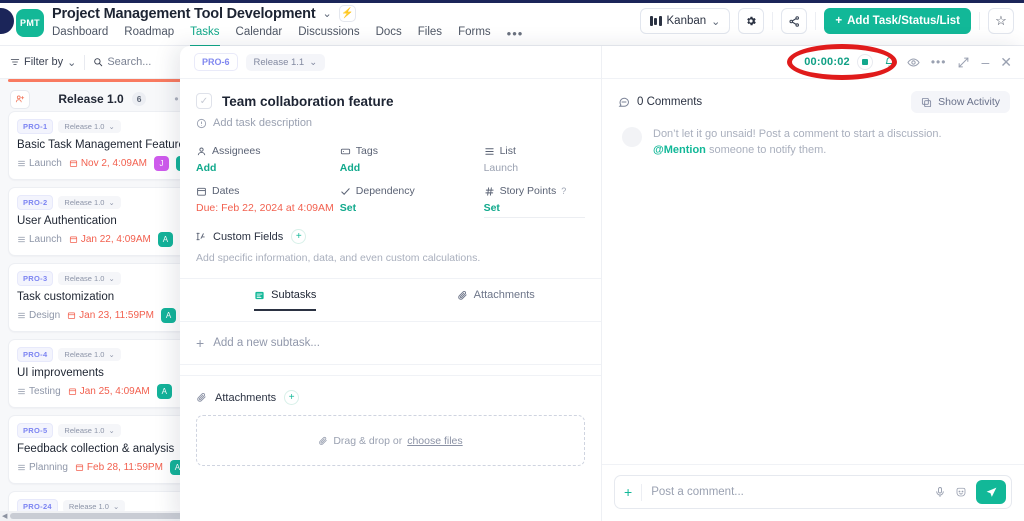 This screenshot has width=1024, height=521. Describe the element at coordinates (751, 21) in the screenshot. I see `settings-button` at that location.